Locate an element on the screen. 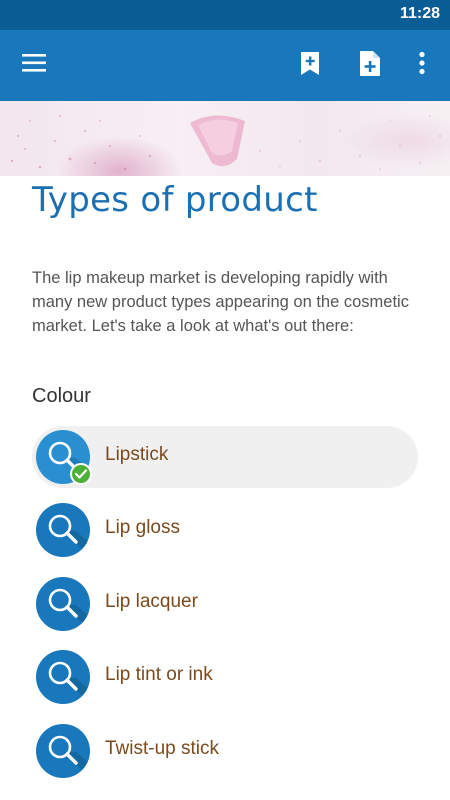  add-bookmark-button is located at coordinates (310, 65).